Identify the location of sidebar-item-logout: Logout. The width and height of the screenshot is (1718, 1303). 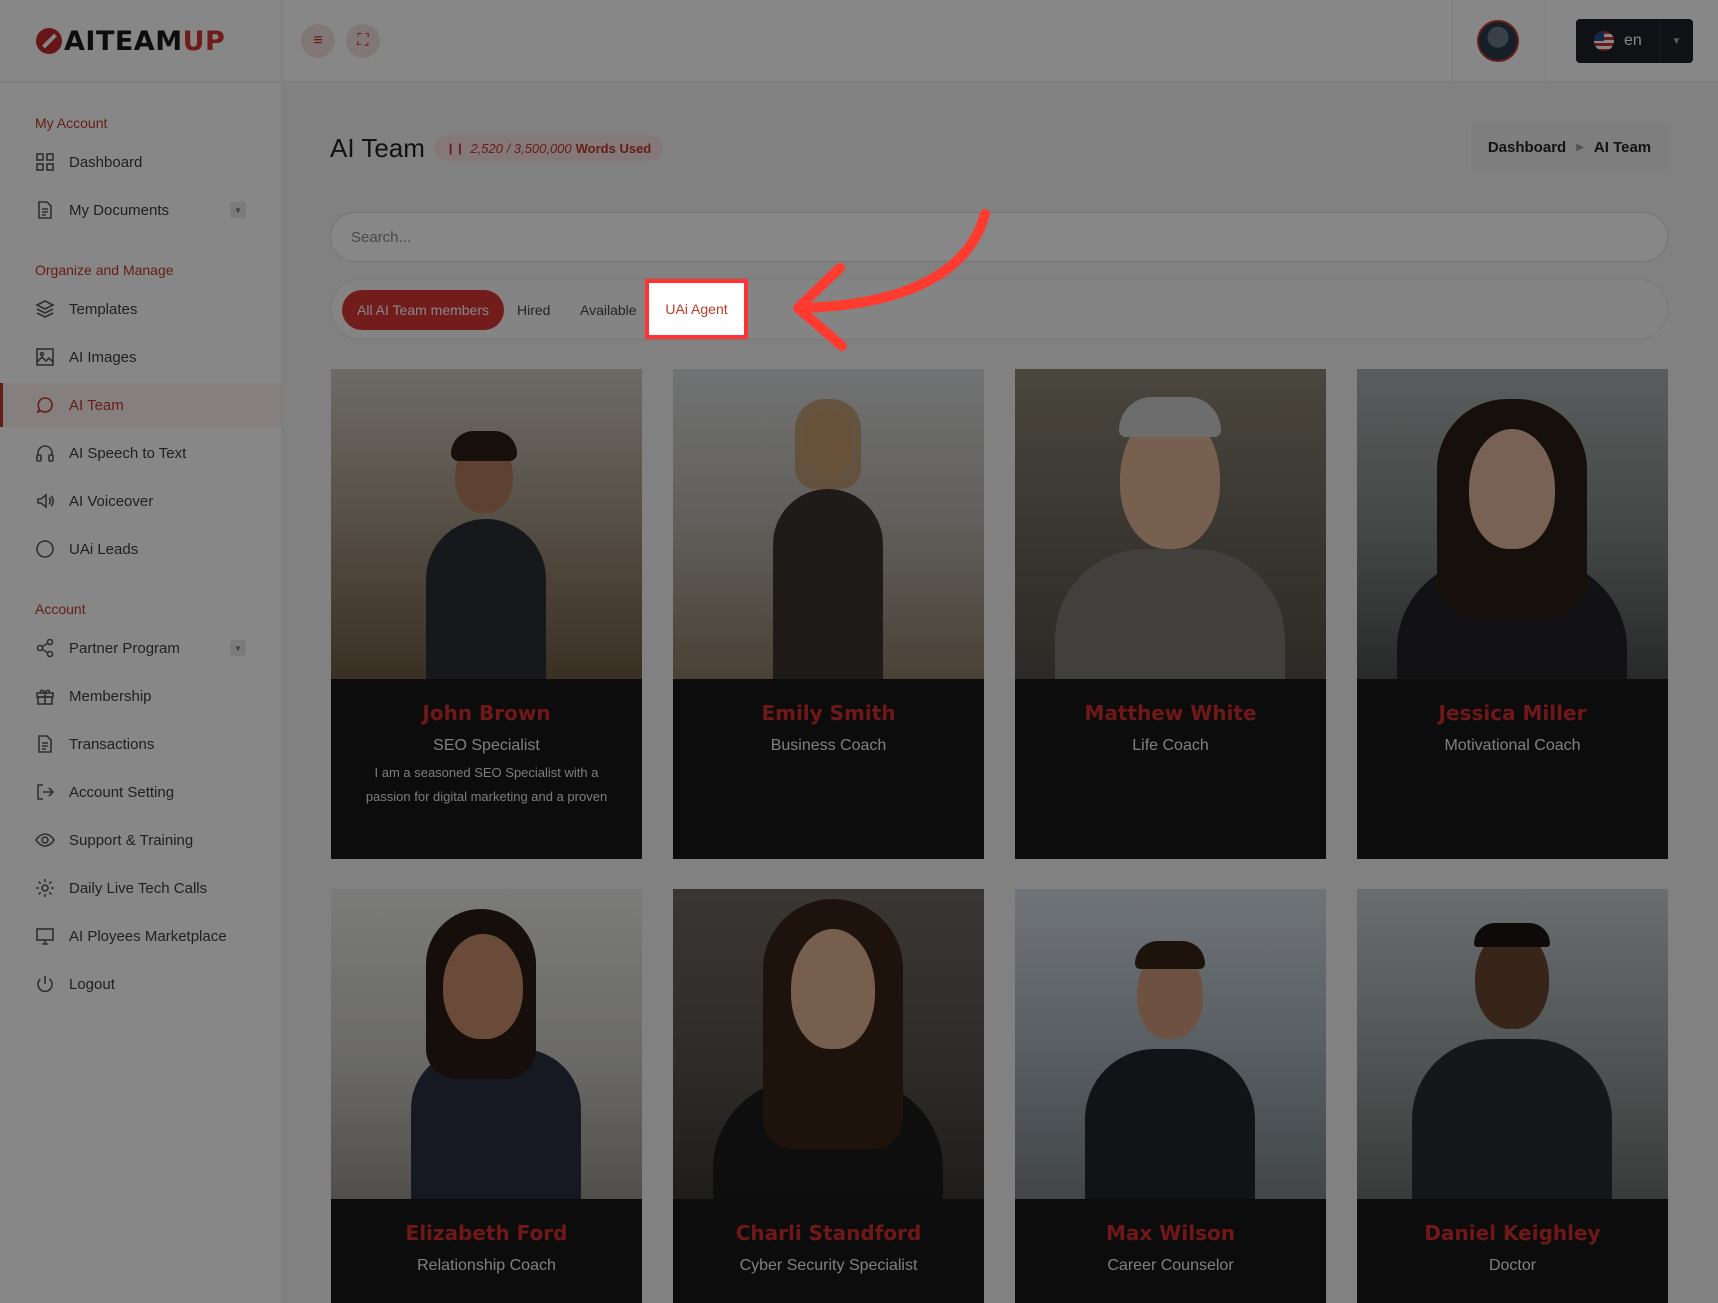
(140, 984).